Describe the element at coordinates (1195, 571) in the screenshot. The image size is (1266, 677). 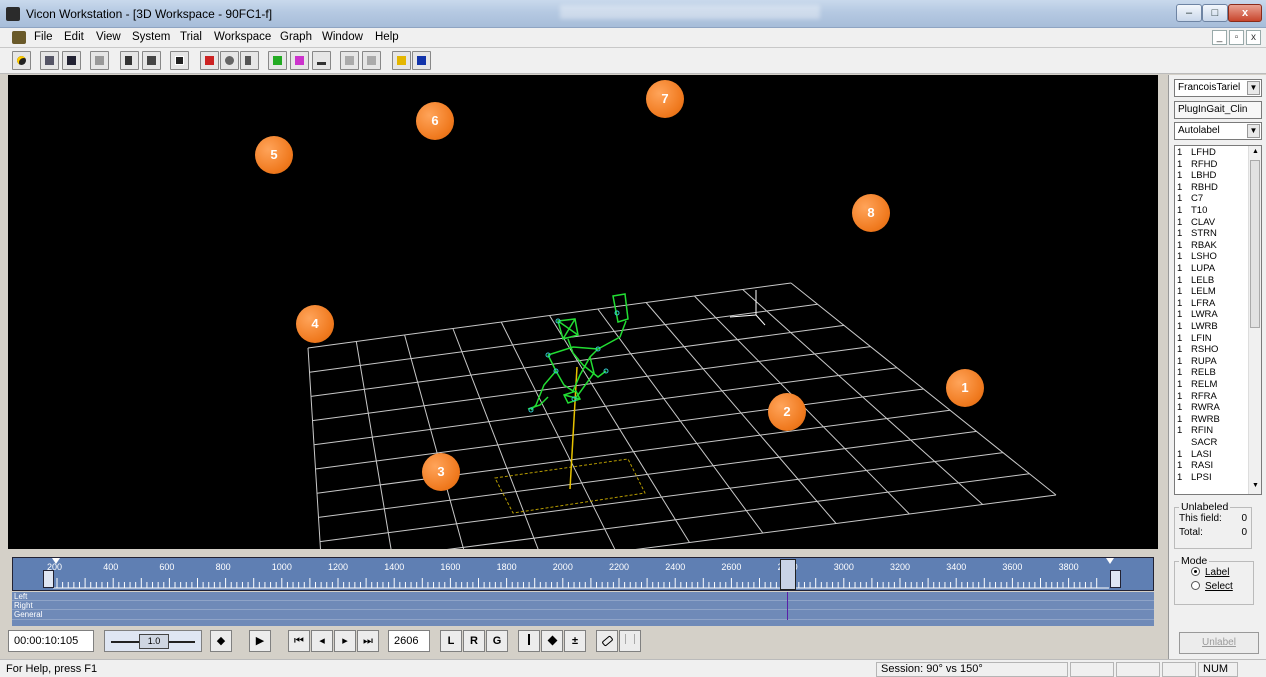
I see `radio-label` at that location.